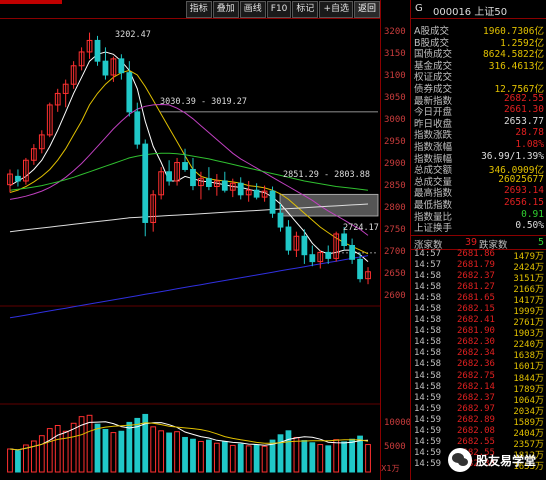  I want to click on tick-row: 14:58 2681.27 2166万, so click(478, 288).